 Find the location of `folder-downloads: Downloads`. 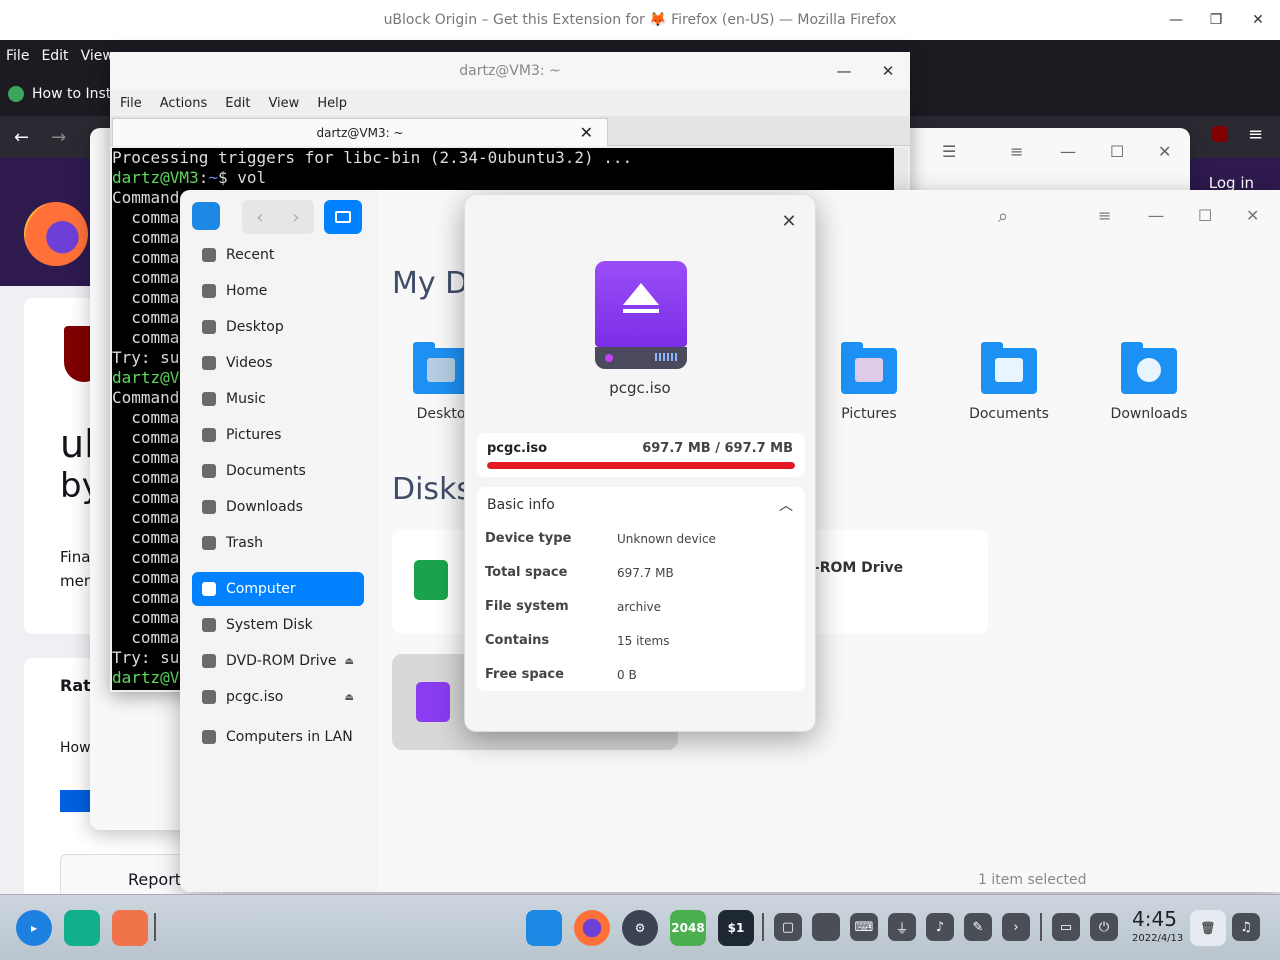

folder-downloads: Downloads is located at coordinates (1149, 385).